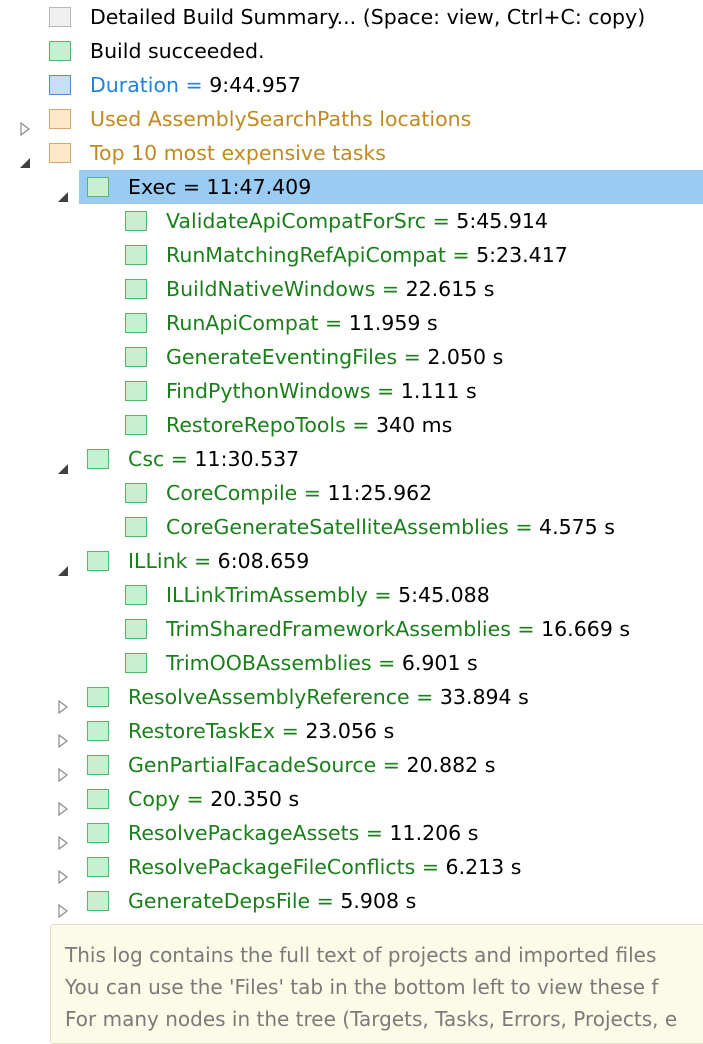 The image size is (703, 1044). I want to click on tree-node-label: ResolvePackageFileConflicts = 6.213 s, so click(324, 867).